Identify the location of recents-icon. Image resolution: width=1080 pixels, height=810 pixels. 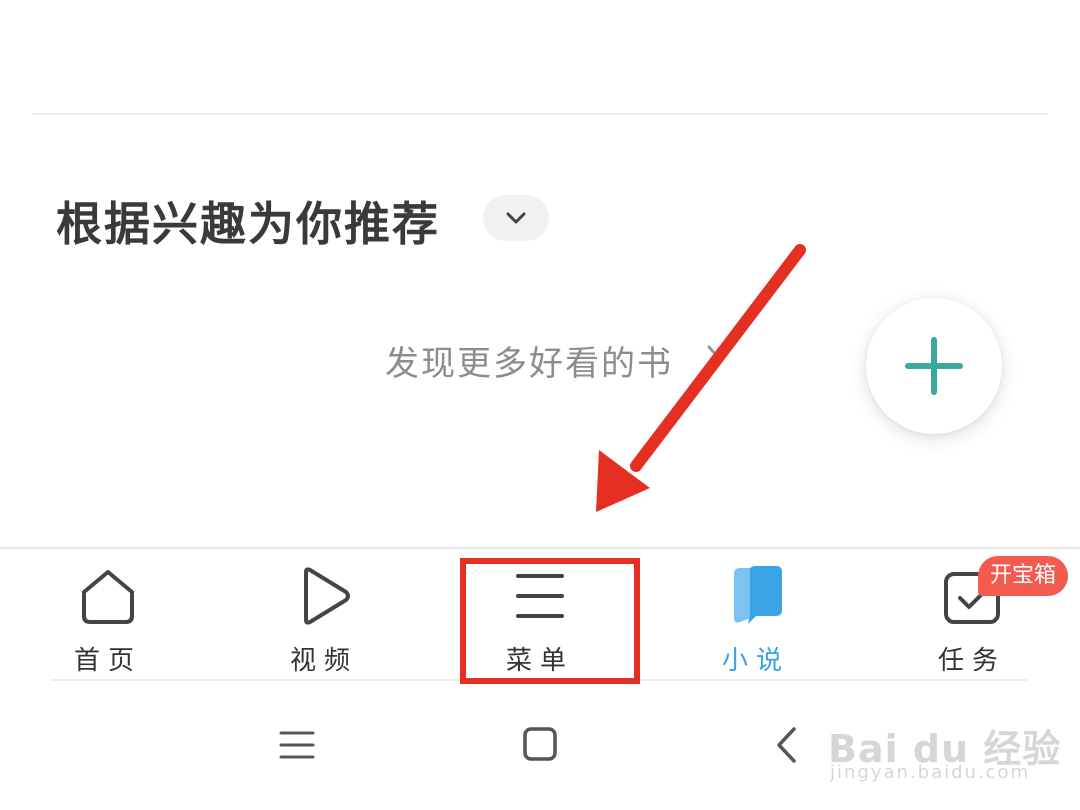
(297, 745).